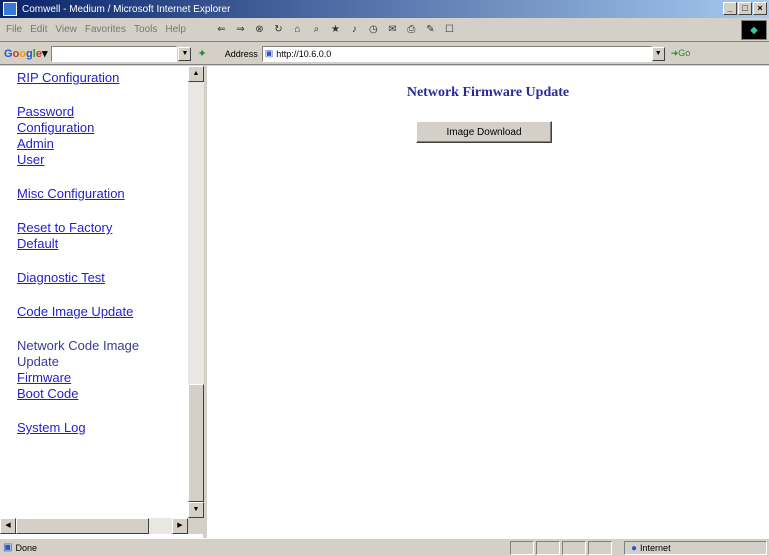 The image size is (769, 556). I want to click on nav-link-system-log: System Log, so click(103, 428).